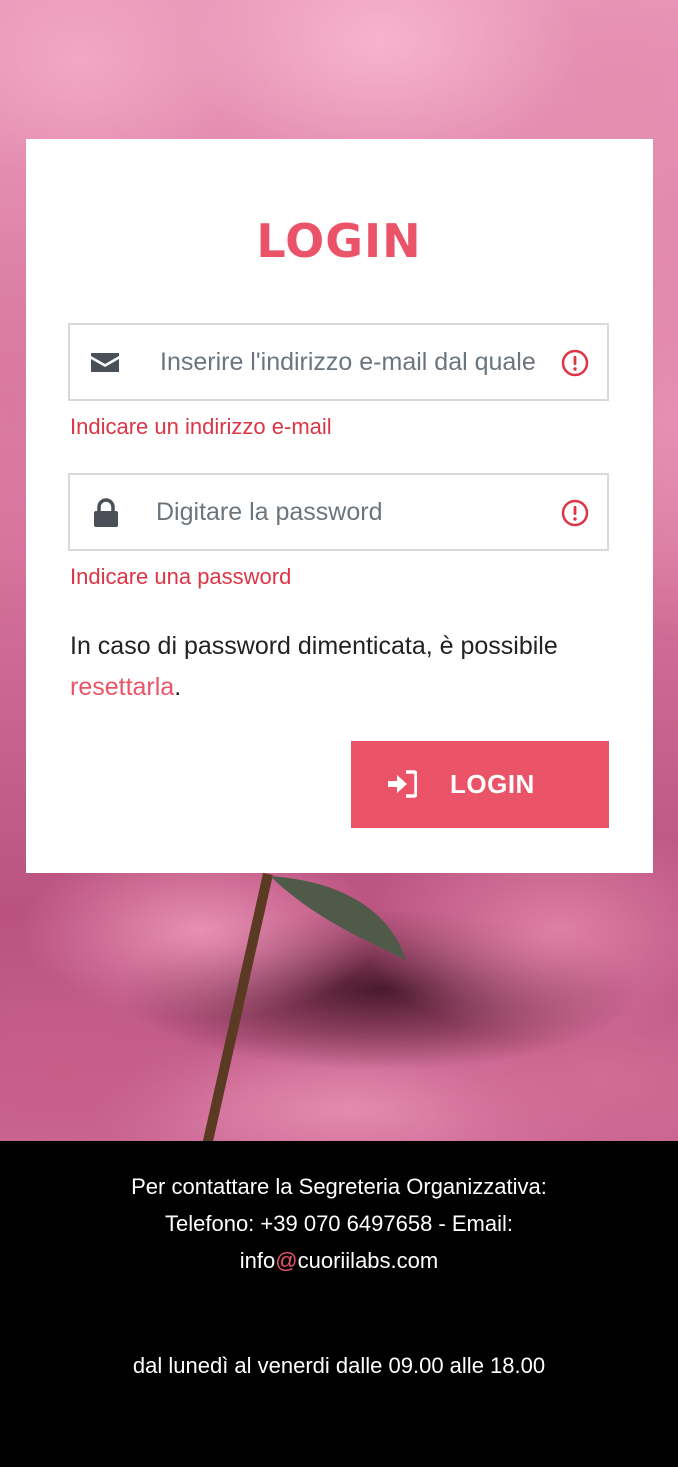  What do you see at coordinates (178, 687) in the screenshot?
I see `reset-note-period: .` at bounding box center [178, 687].